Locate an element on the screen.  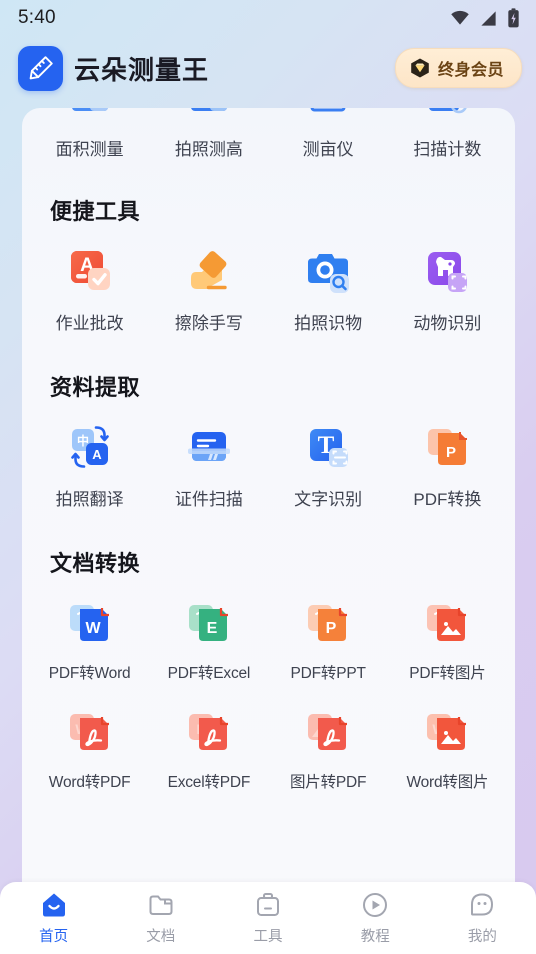
cell-label: PDF转PPT is located at coordinates (328, 673).